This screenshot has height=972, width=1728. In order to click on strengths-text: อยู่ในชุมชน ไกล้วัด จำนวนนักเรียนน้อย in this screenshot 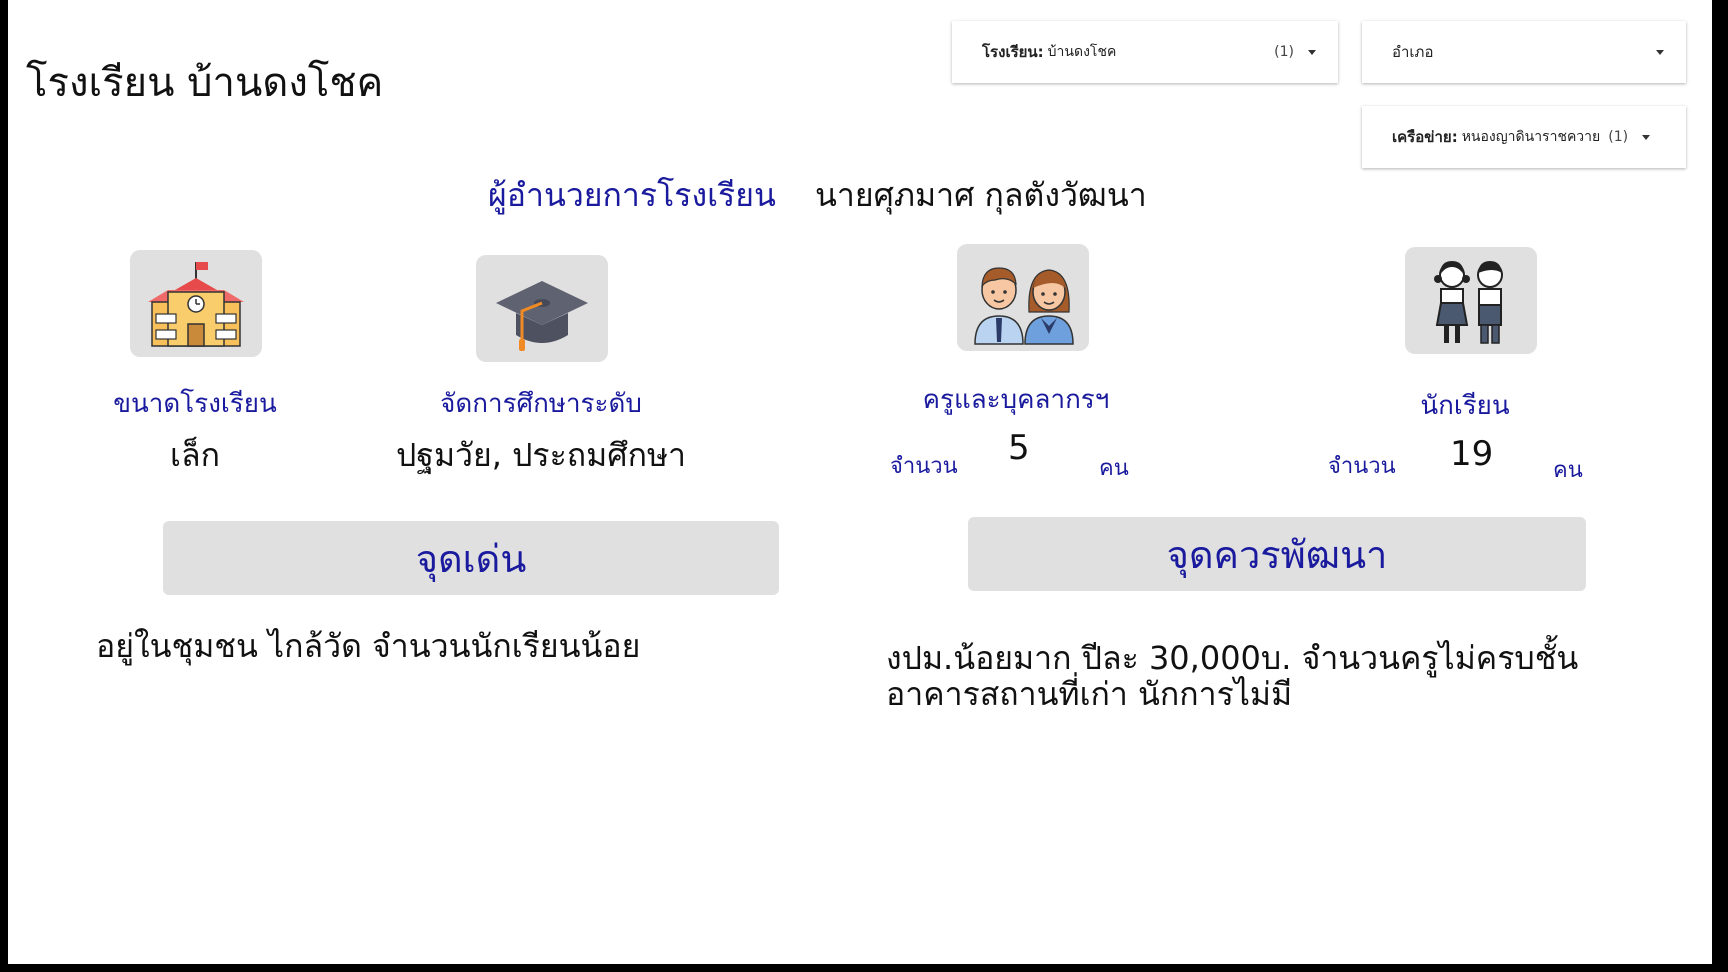, I will do `click(368, 646)`.